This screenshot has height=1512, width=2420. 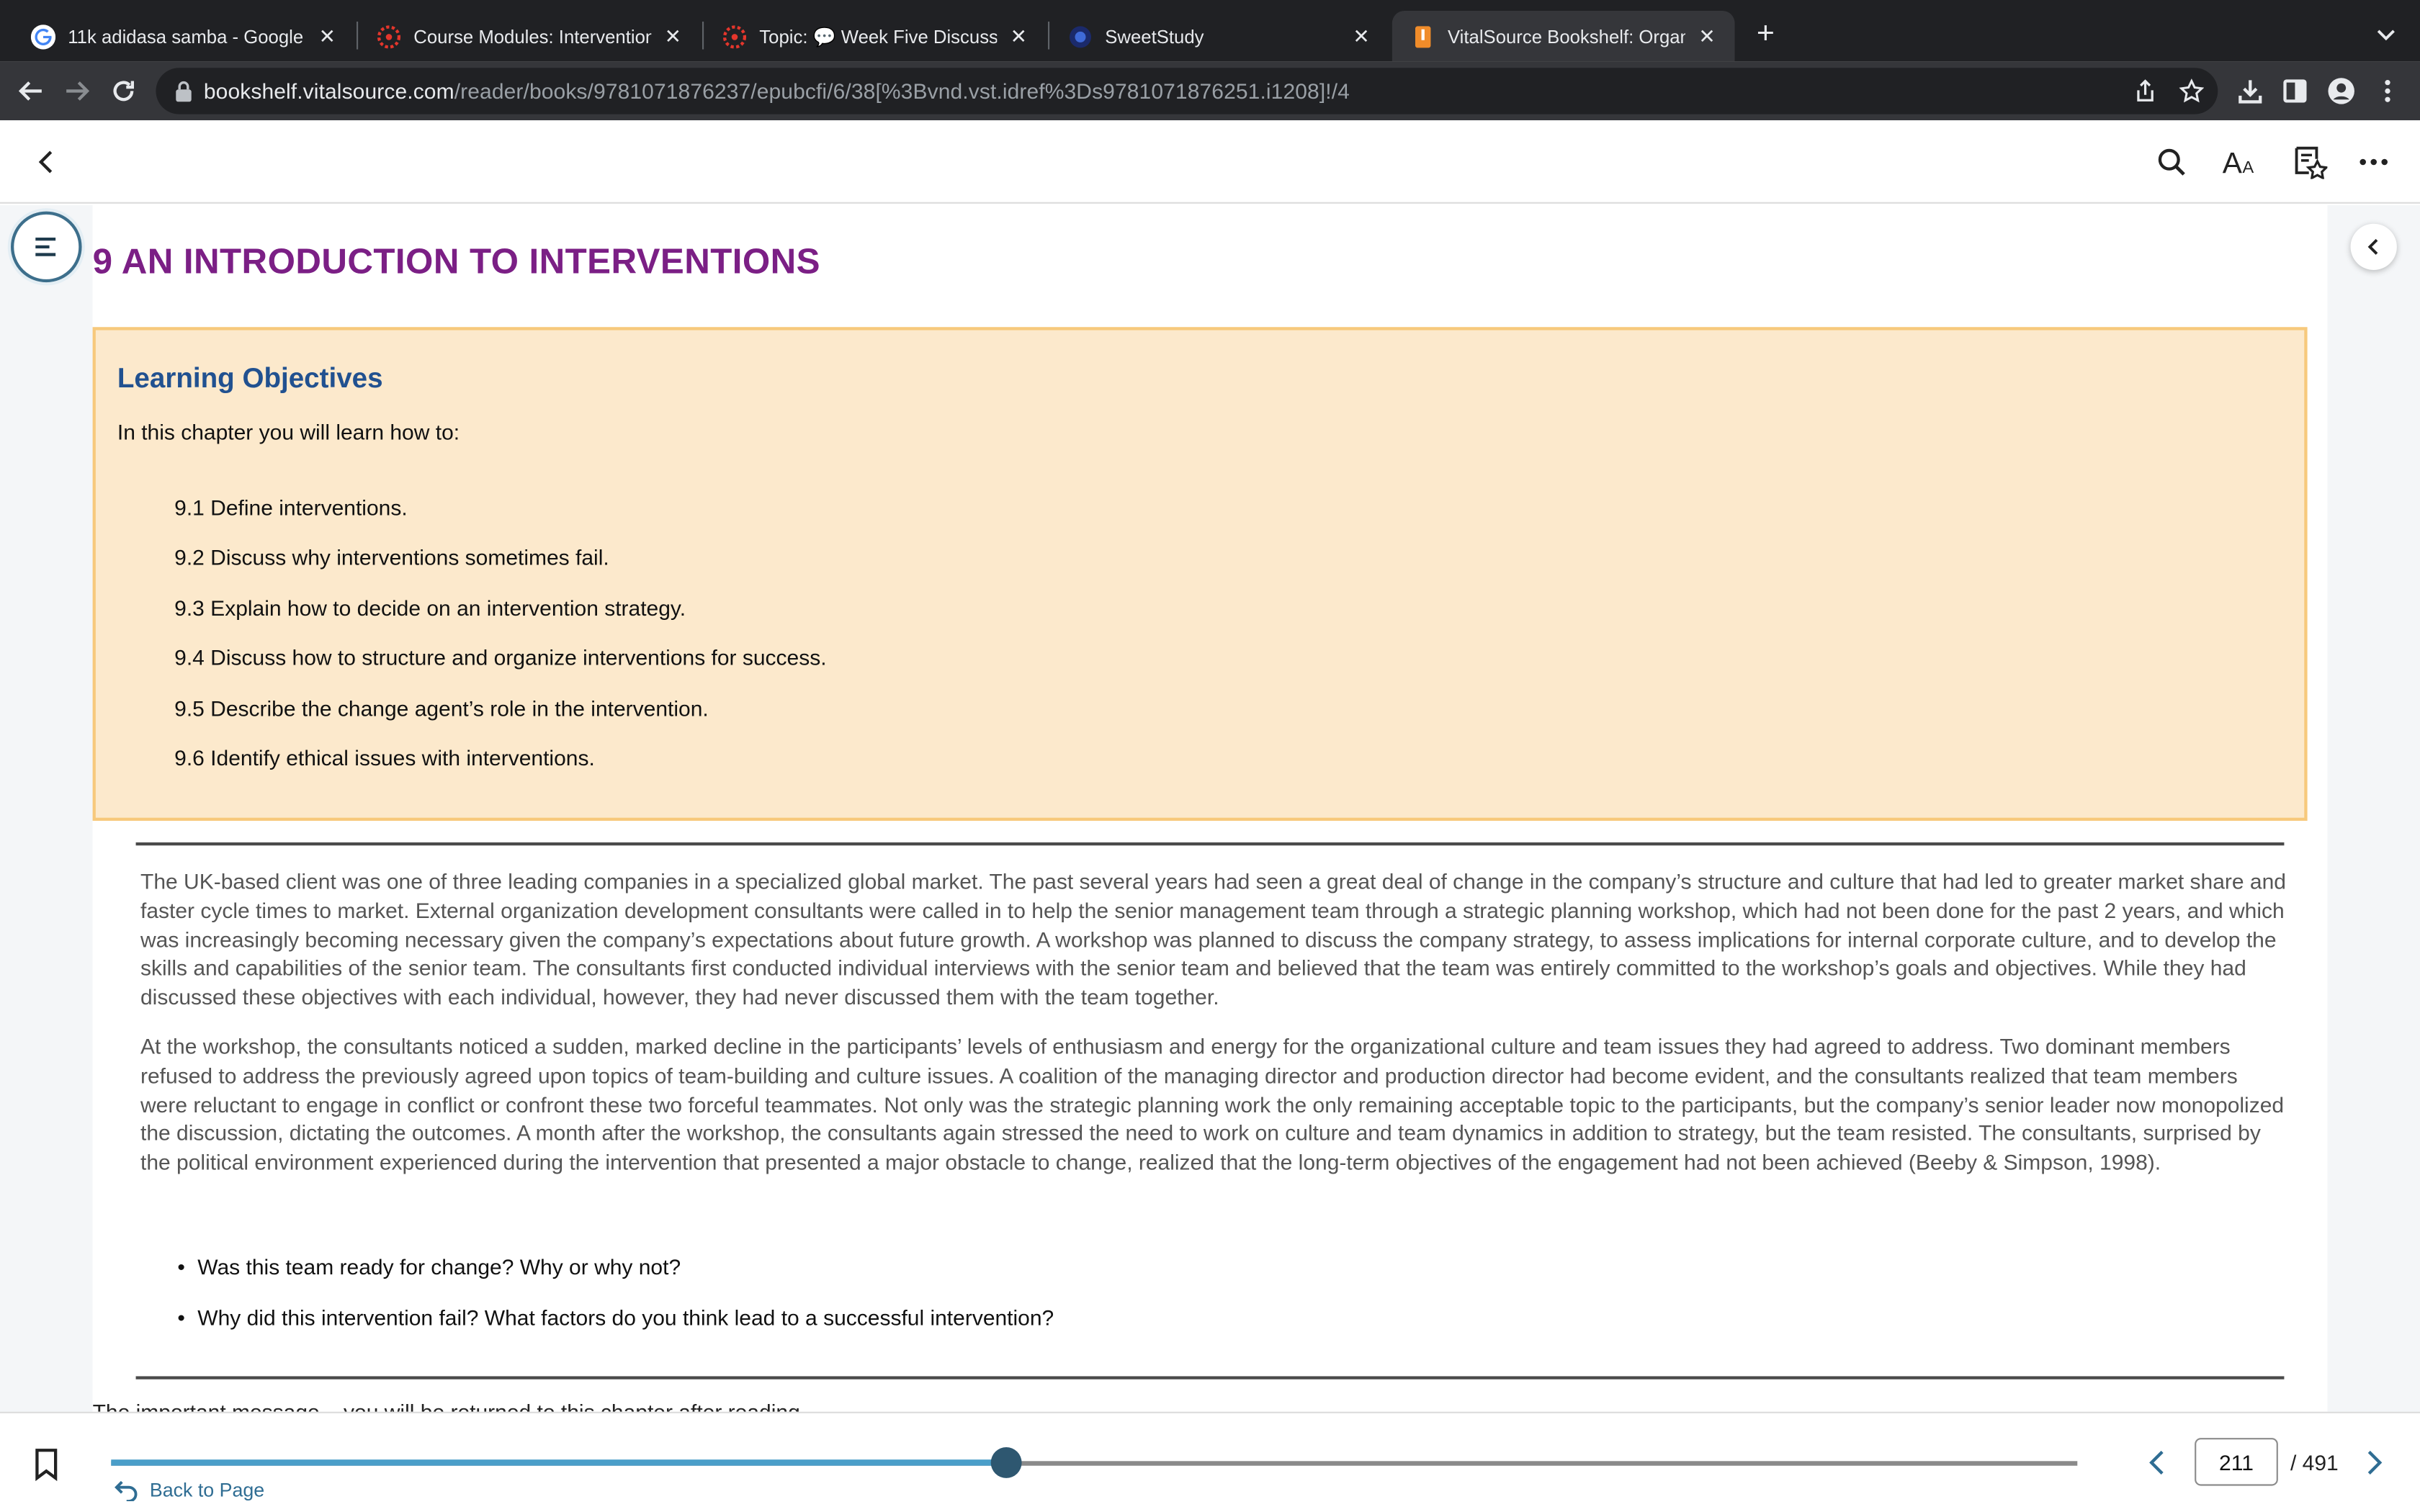 I want to click on reader-header: AA, so click(x=1210, y=162).